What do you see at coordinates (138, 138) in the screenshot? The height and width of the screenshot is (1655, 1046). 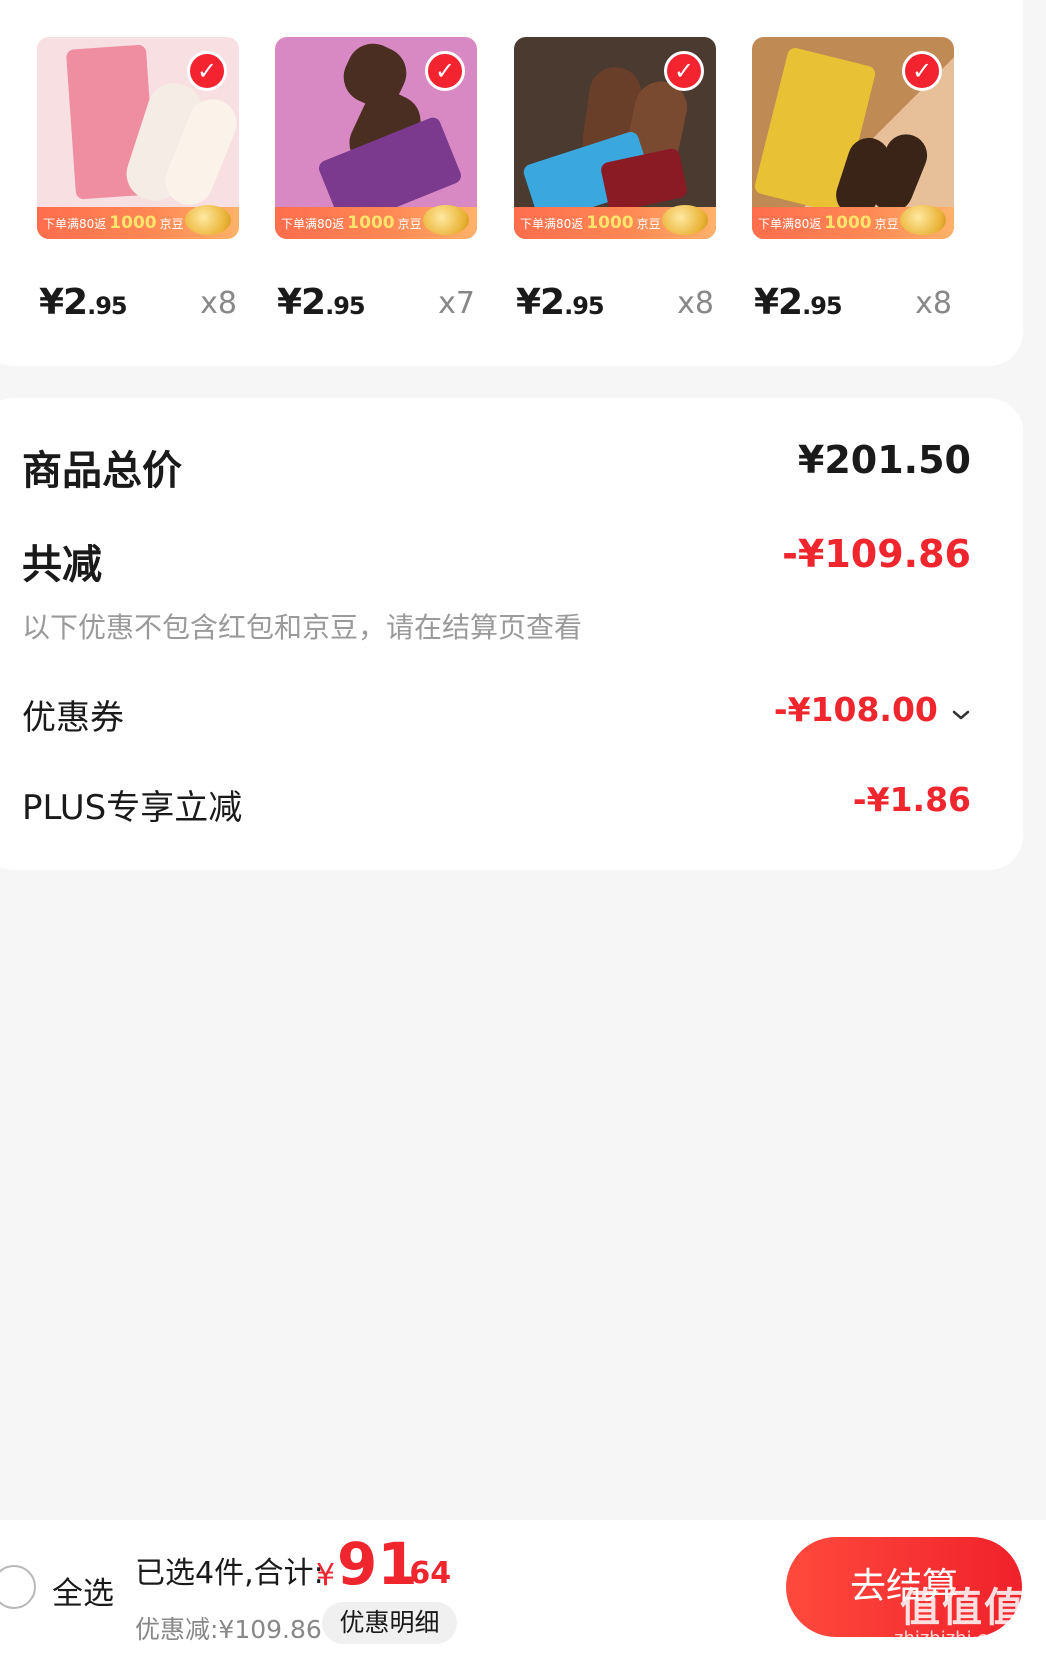 I see `product-image-1: 下单满80返 1000 京豆 ✓` at bounding box center [138, 138].